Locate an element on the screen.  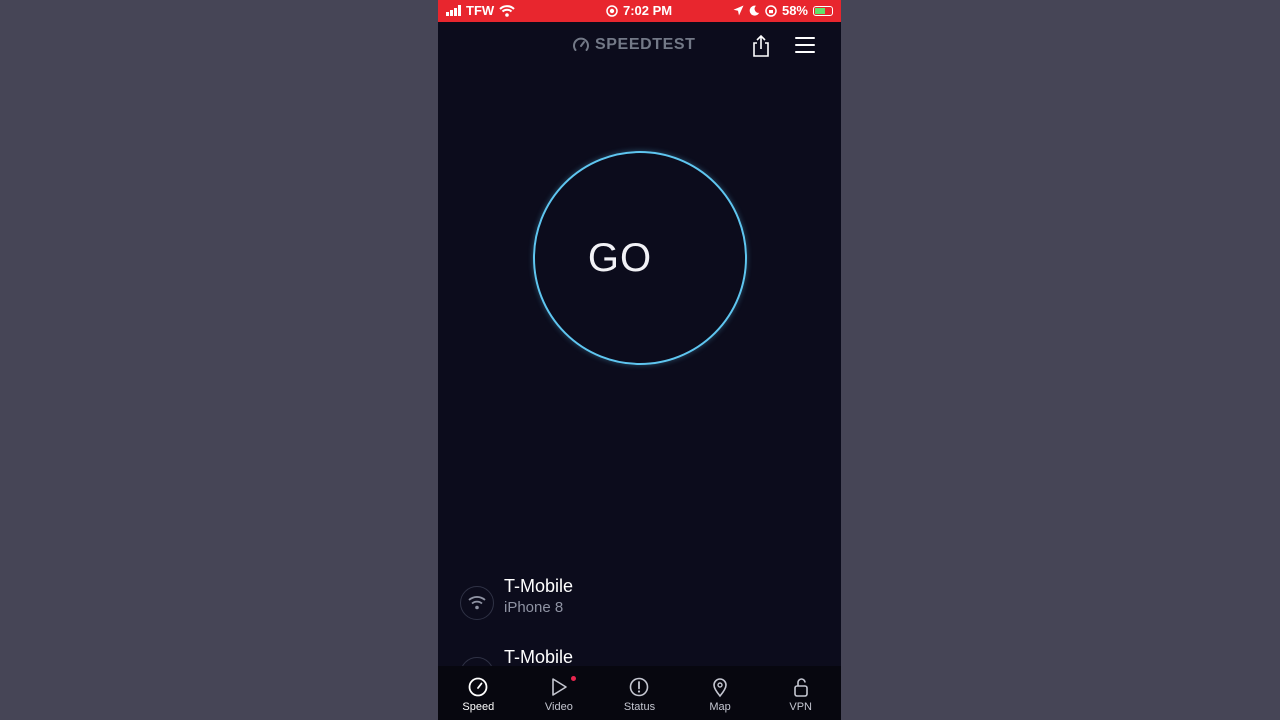
map-pin-icon is located at coordinates (720, 688).